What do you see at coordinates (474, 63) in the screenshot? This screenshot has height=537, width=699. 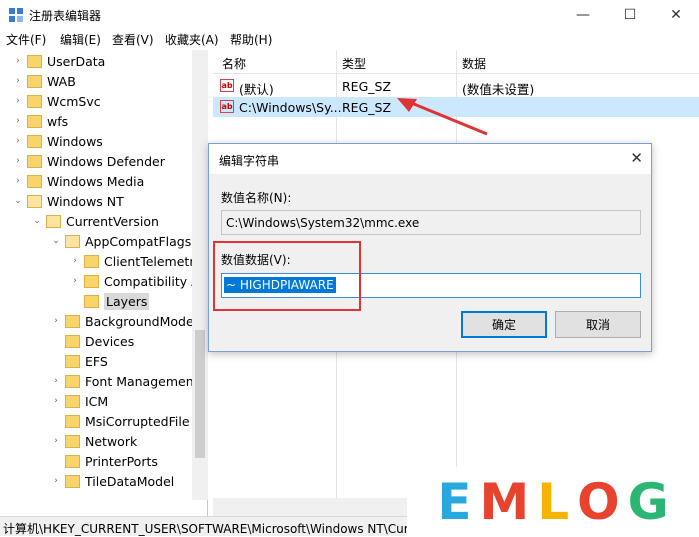 I see `column-data: 数据` at bounding box center [474, 63].